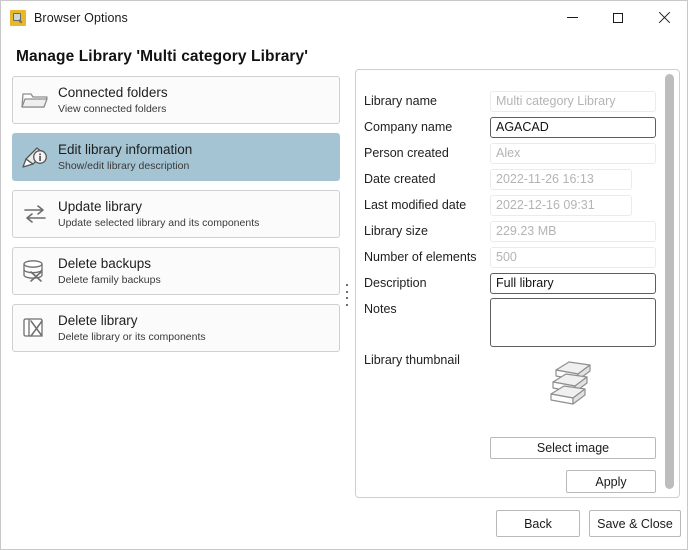  What do you see at coordinates (124, 165) in the screenshot?
I see `sidebar-item-subtitle: Show/edit library description` at bounding box center [124, 165].